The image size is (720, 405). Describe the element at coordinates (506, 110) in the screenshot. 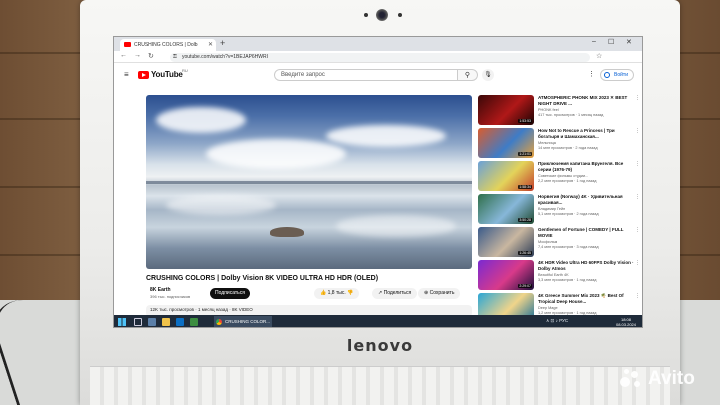

I see `video-thumbnail: 1:53:53` at that location.